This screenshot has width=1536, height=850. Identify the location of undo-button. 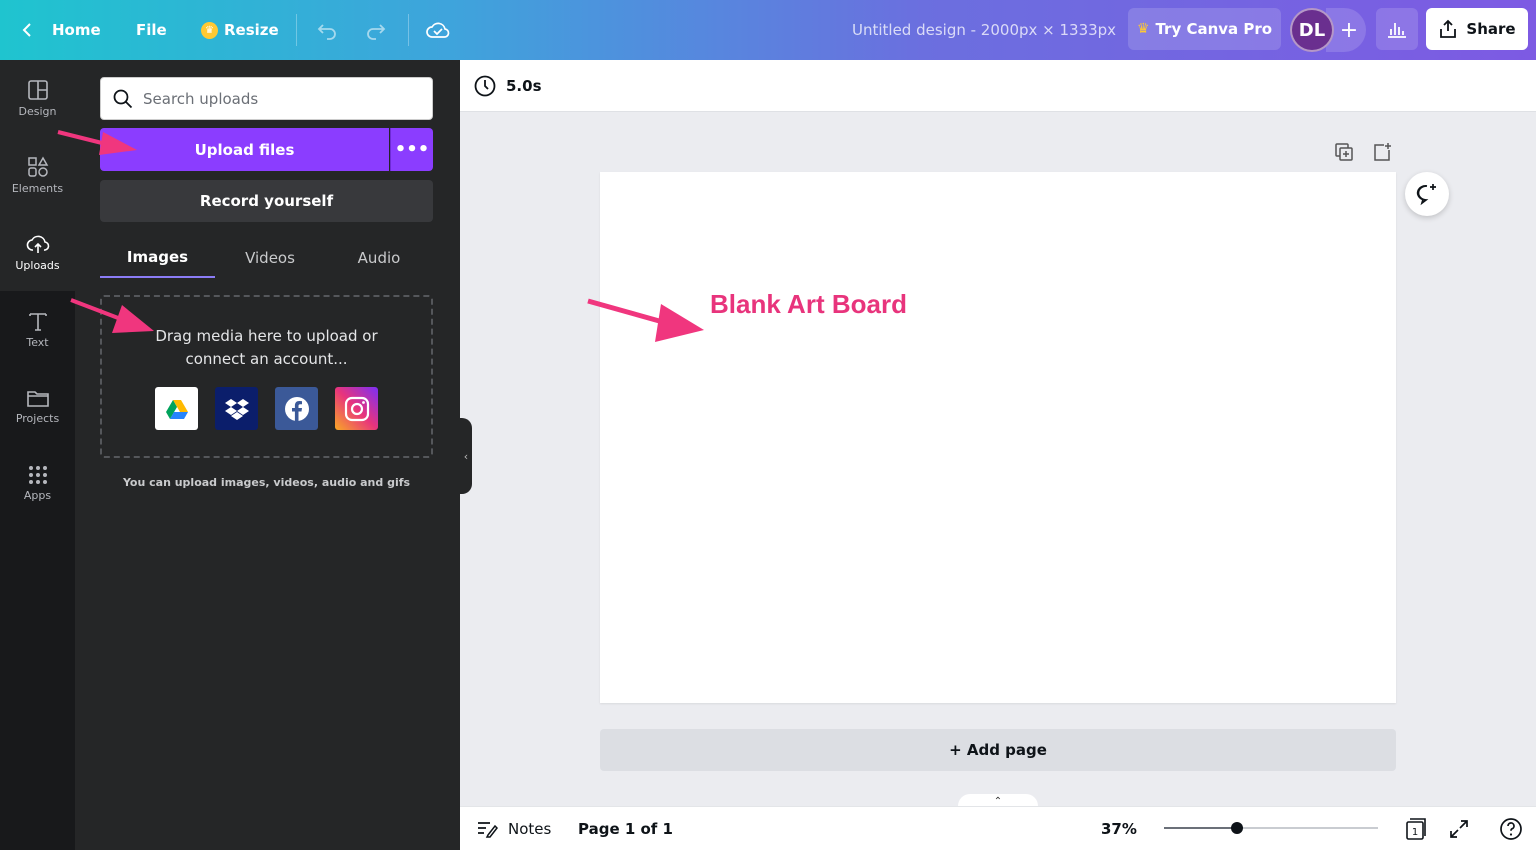
(327, 30).